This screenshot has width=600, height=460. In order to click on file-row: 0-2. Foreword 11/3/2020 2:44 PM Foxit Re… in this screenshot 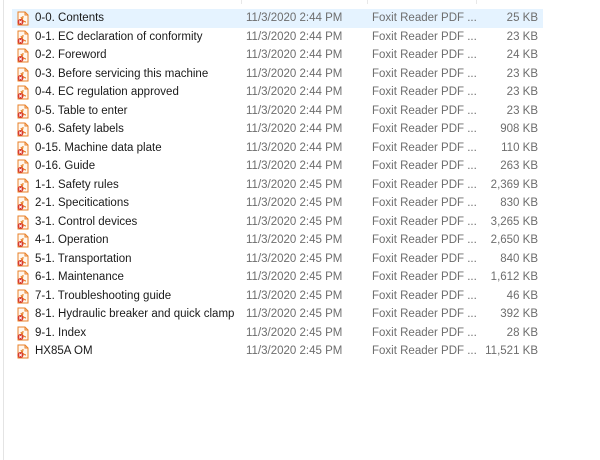, I will do `click(277, 55)`.